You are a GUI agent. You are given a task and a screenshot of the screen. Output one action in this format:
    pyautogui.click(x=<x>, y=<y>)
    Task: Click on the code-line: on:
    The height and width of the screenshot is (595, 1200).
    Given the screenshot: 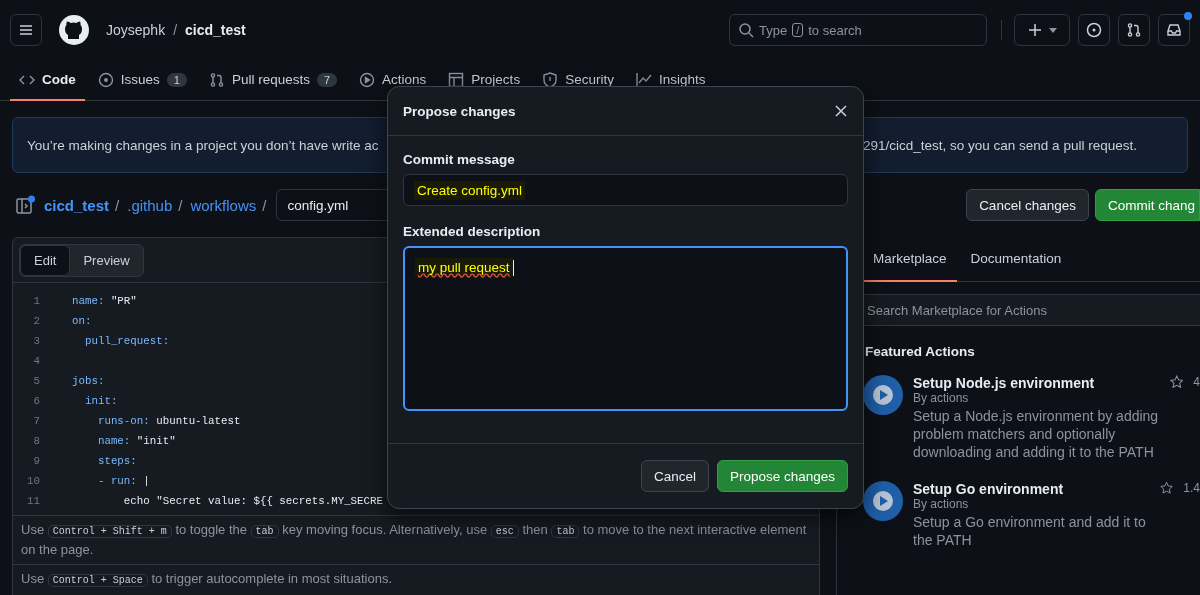 What is the action you would take?
    pyautogui.click(x=82, y=321)
    